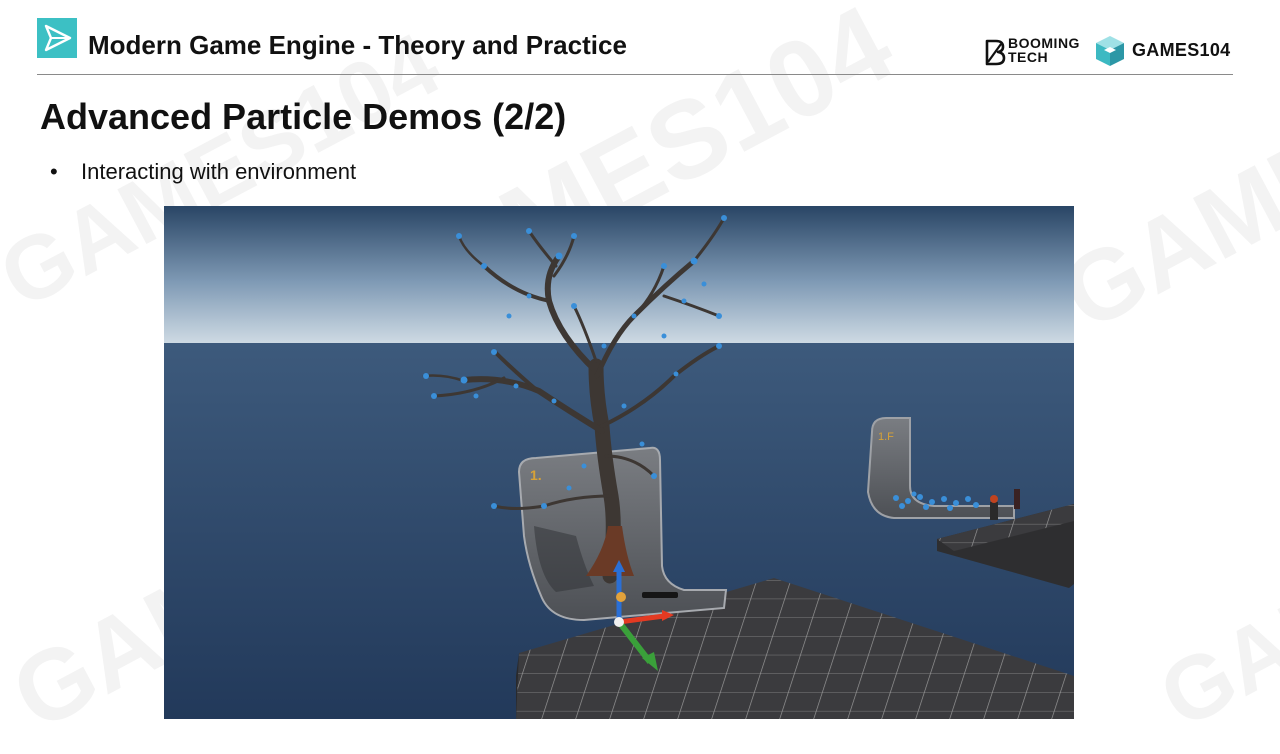 The image size is (1280, 754). What do you see at coordinates (635, 74) in the screenshot?
I see `header-divider` at bounding box center [635, 74].